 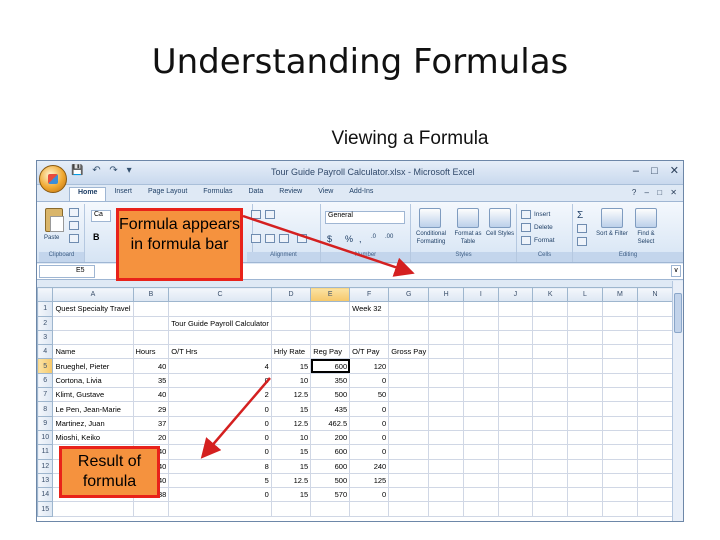 What do you see at coordinates (409, 352) in the screenshot?
I see `cell: Gross Pay` at bounding box center [409, 352].